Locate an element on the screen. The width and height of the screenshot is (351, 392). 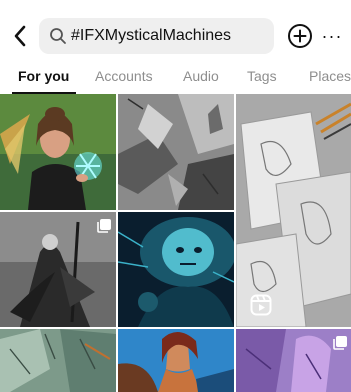
tab-places: Places is located at coordinates (330, 76).